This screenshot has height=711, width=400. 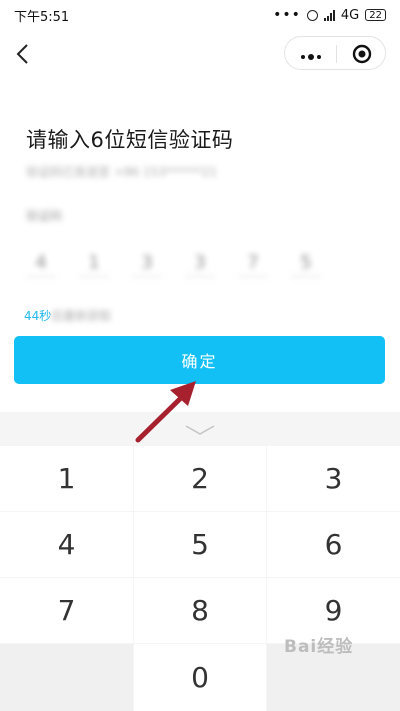 I want to click on key-4: 4, so click(x=66, y=544).